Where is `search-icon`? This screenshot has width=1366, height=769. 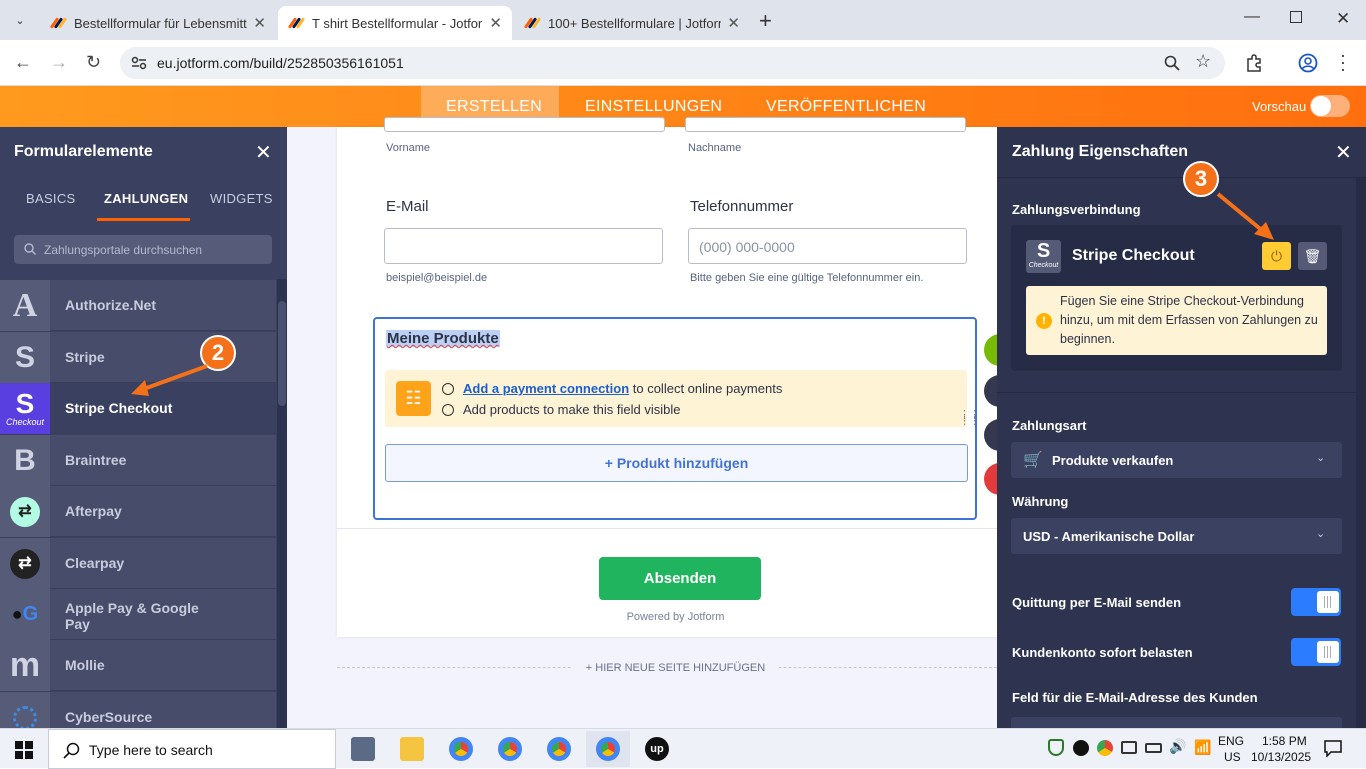
search-icon is located at coordinates (71, 750).